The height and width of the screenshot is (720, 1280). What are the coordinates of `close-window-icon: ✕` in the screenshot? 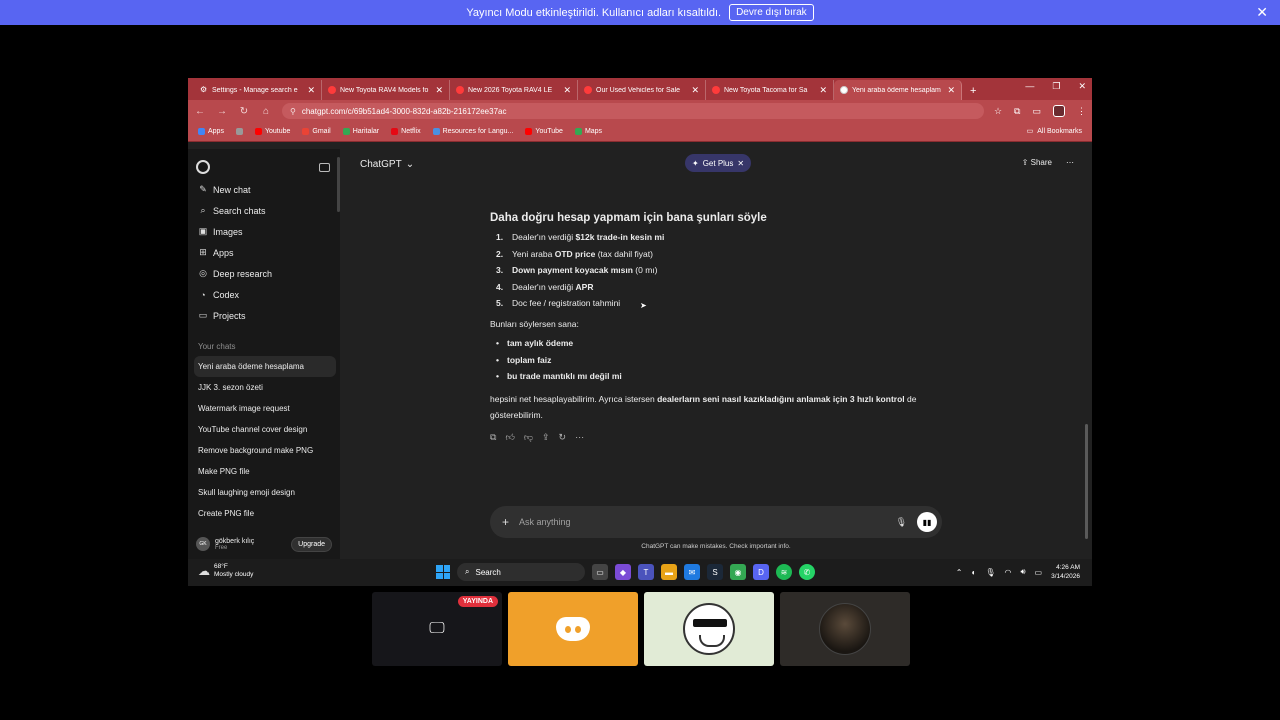 It's located at (1082, 86).